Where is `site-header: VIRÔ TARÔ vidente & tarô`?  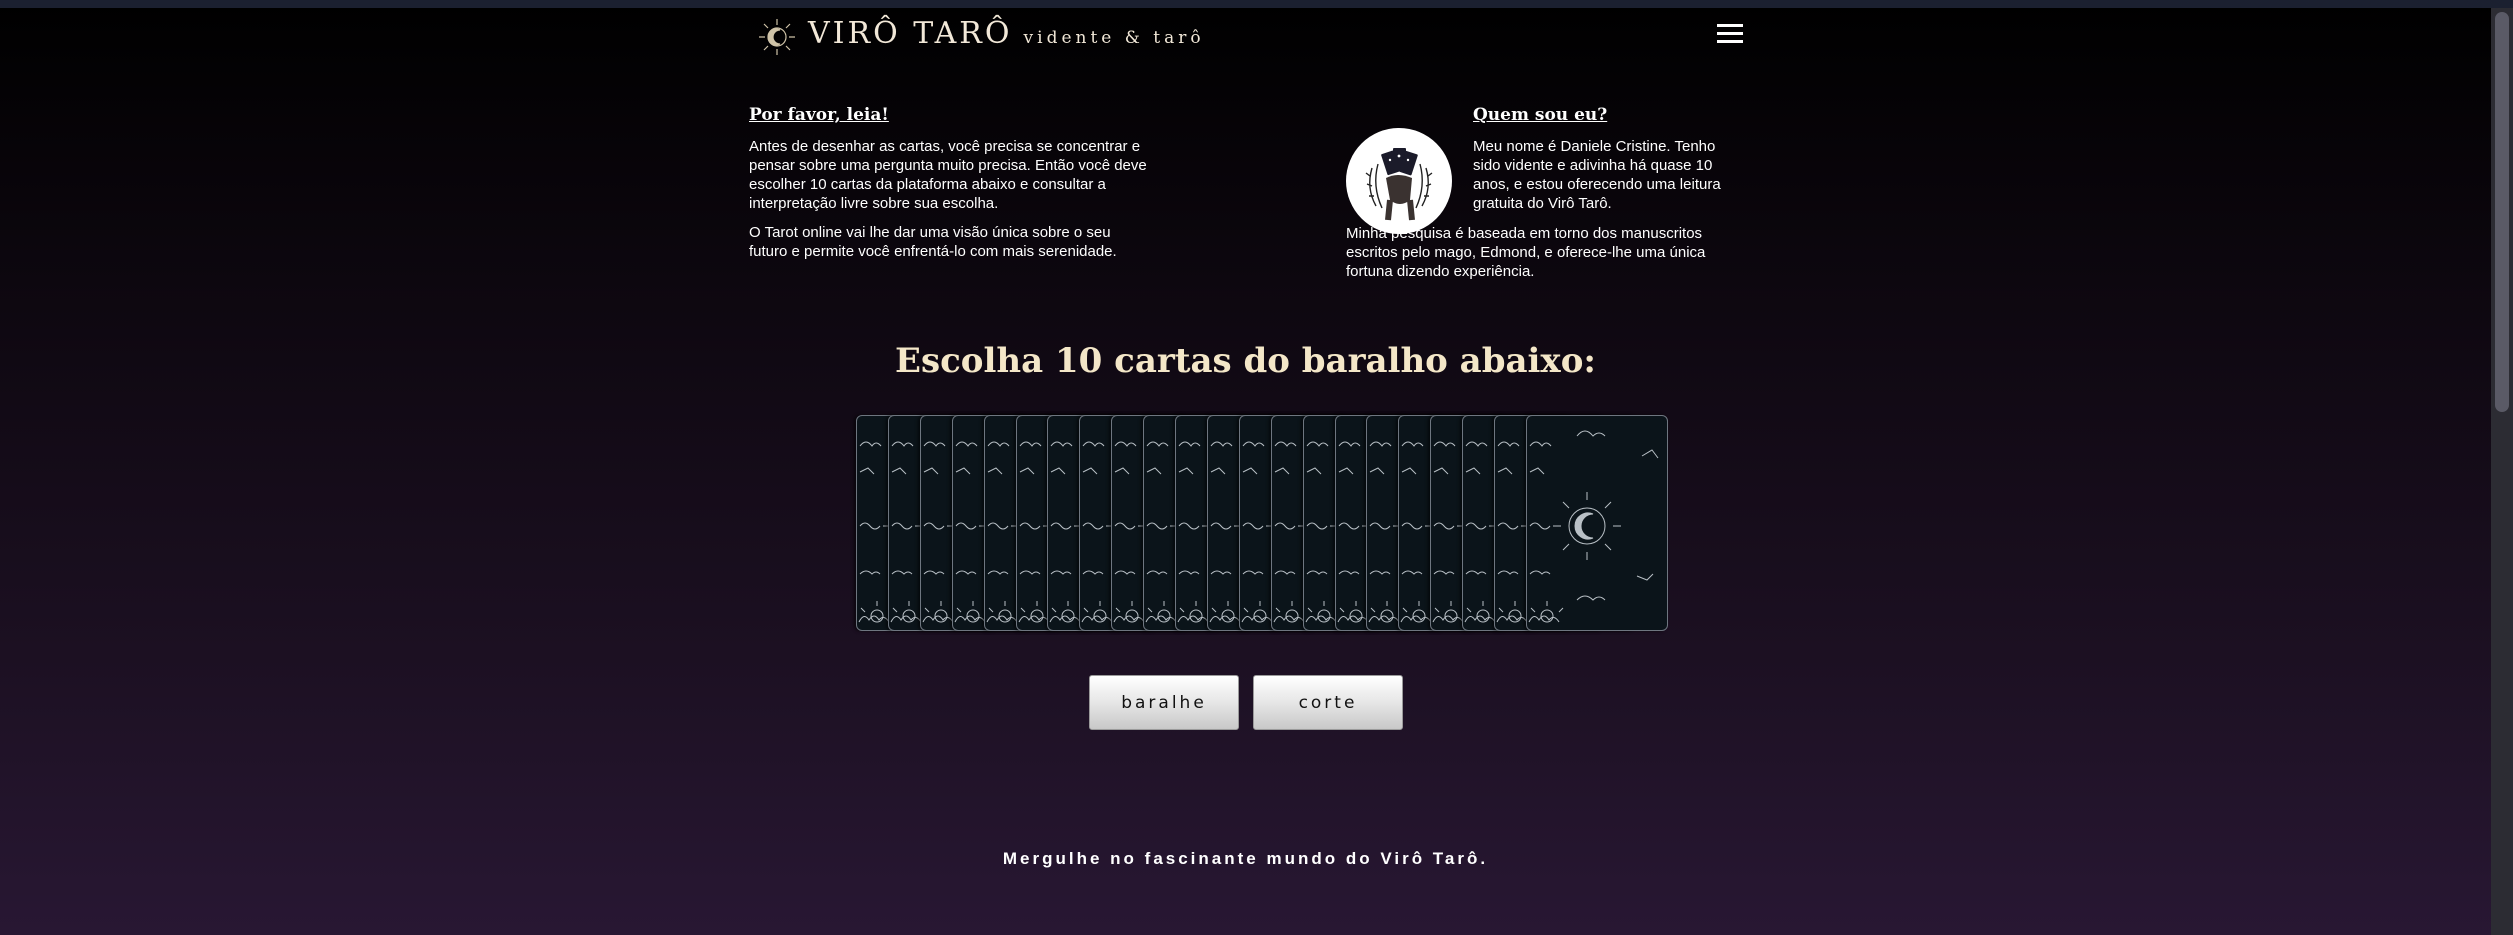
site-header: VIRÔ TARÔ vidente & tarô is located at coordinates (1248, 38).